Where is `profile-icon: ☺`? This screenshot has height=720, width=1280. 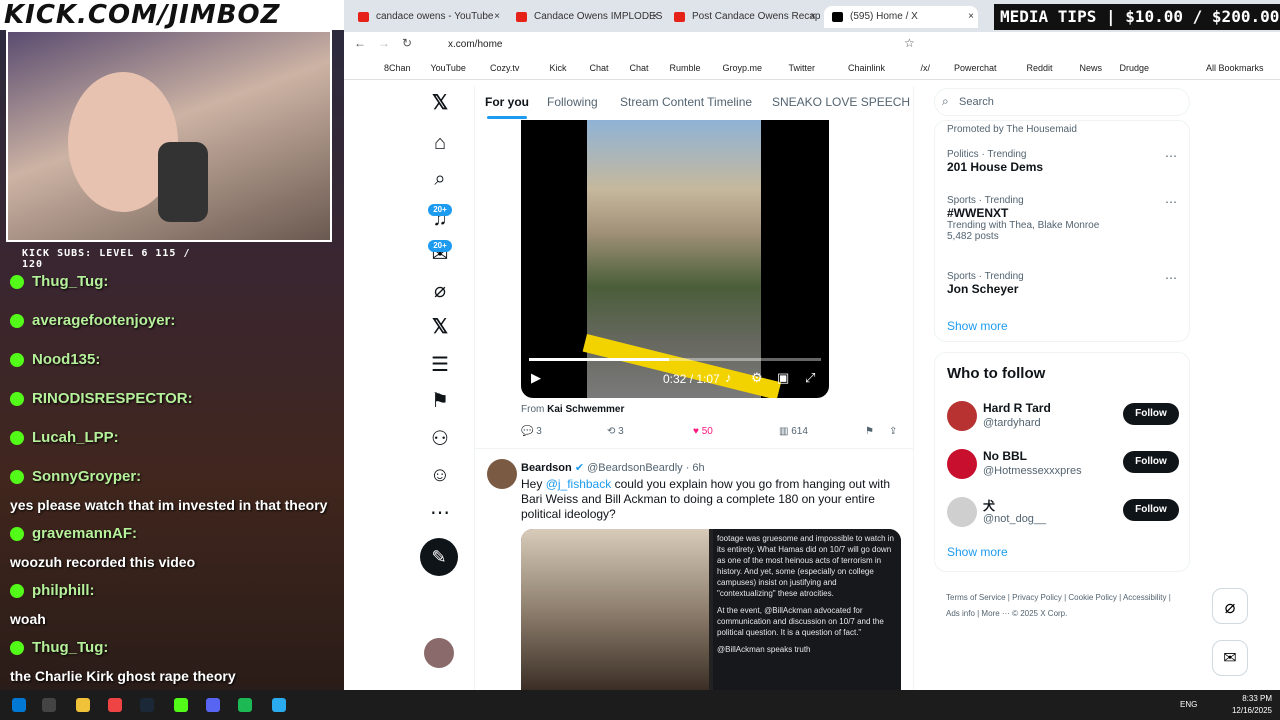
profile-icon: ☺ is located at coordinates (440, 475).